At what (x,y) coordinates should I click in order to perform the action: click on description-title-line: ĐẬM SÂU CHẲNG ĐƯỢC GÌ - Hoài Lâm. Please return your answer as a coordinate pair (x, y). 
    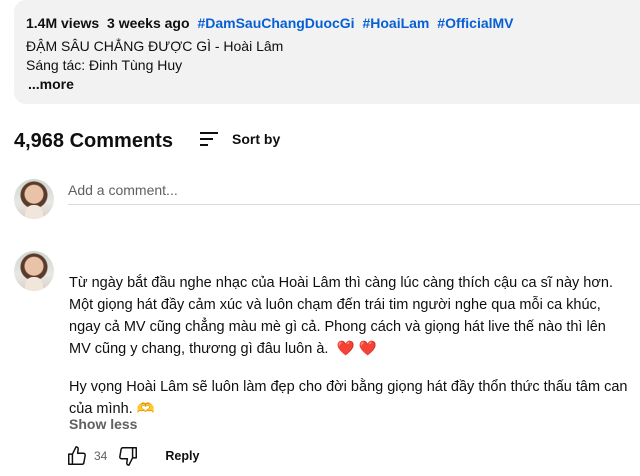
    Looking at the image, I should click on (155, 46).